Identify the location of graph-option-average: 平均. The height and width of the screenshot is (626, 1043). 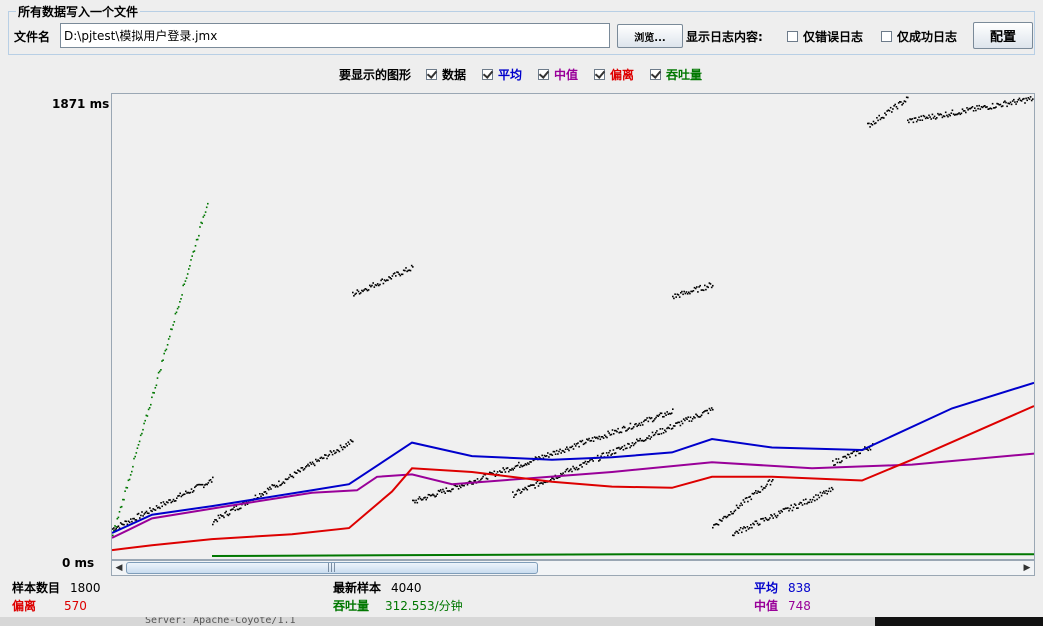
(502, 74).